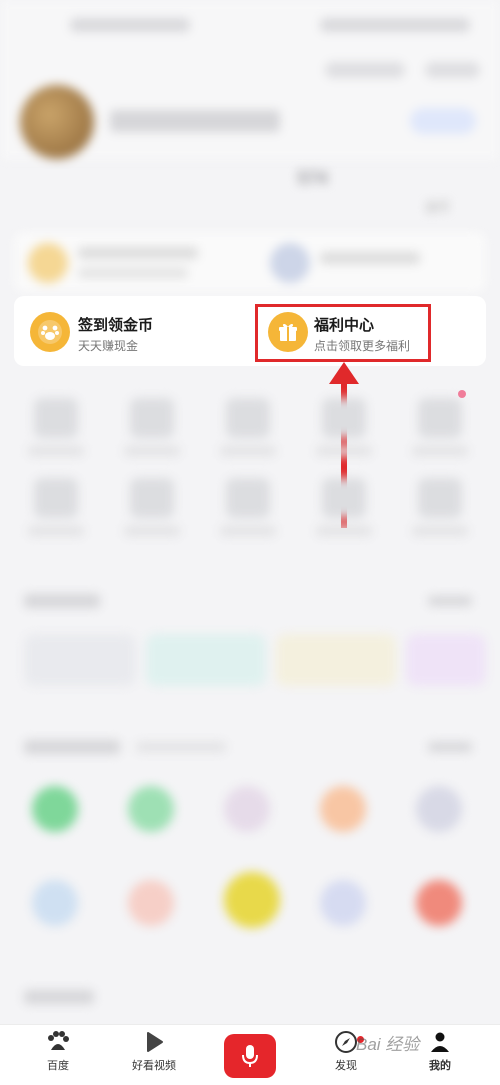 The height and width of the screenshot is (1085, 500). Describe the element at coordinates (58, 1040) in the screenshot. I see `baidu-paw-icon` at that location.